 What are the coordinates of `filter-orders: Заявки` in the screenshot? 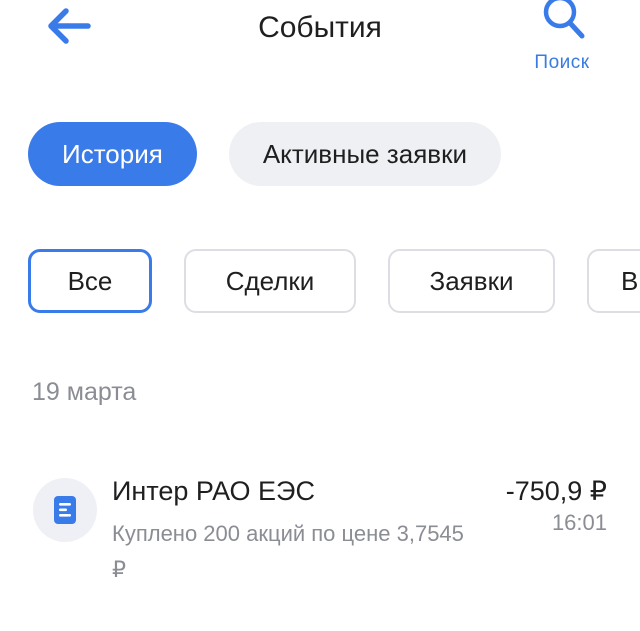 It's located at (471, 281).